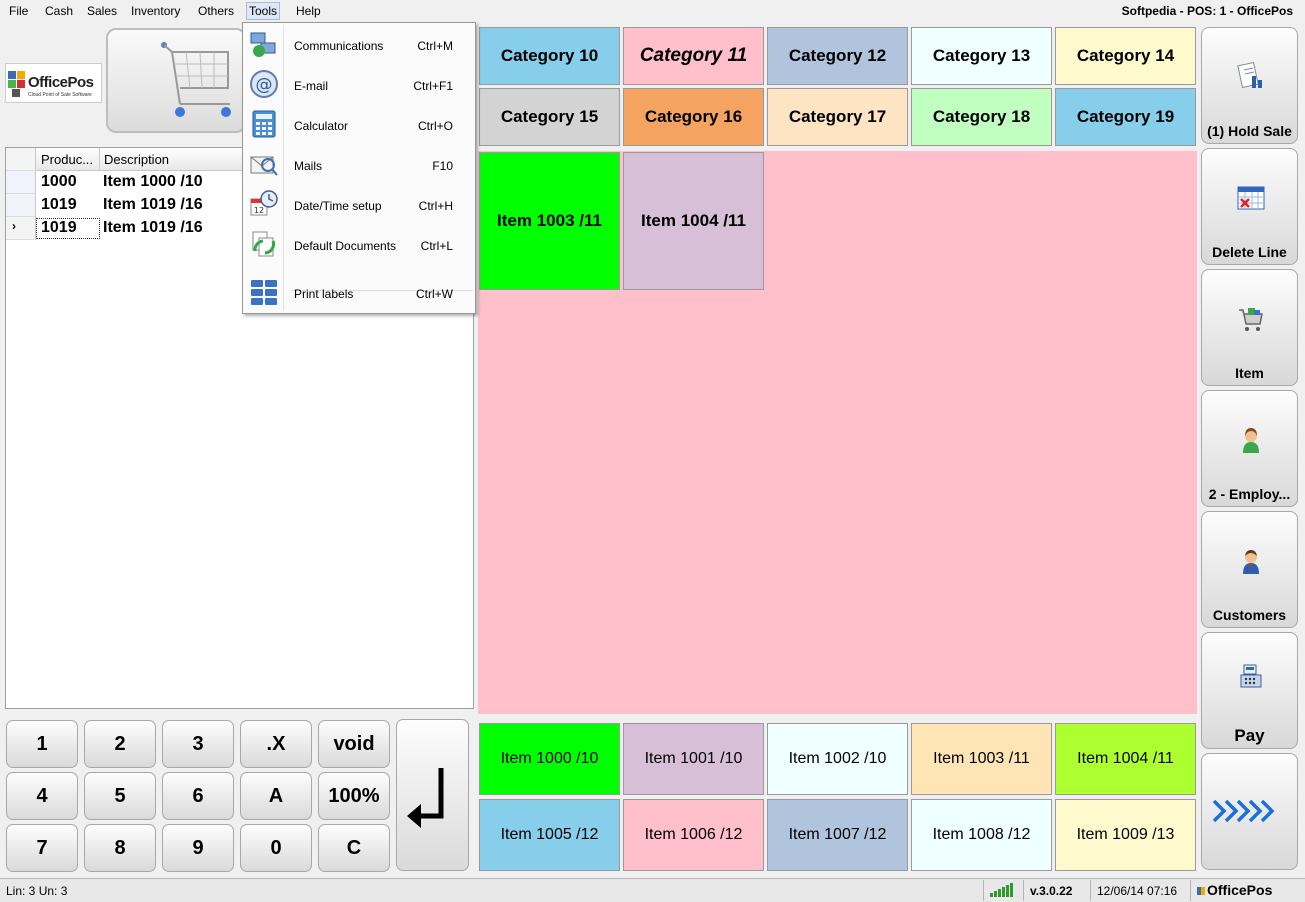 This screenshot has height=902, width=1305. Describe the element at coordinates (436, 246) in the screenshot. I see `menu-item-shortcut: Ctrl+L` at that location.